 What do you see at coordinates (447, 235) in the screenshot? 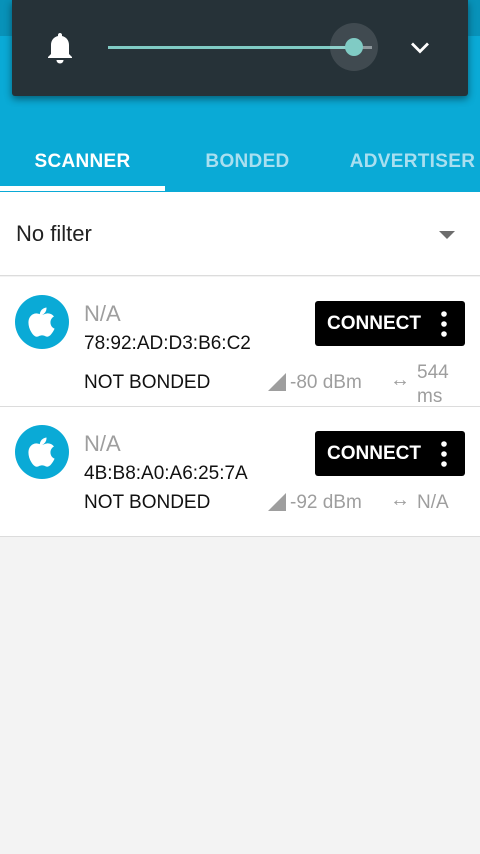
I see `dropdown-arrow-icon` at bounding box center [447, 235].